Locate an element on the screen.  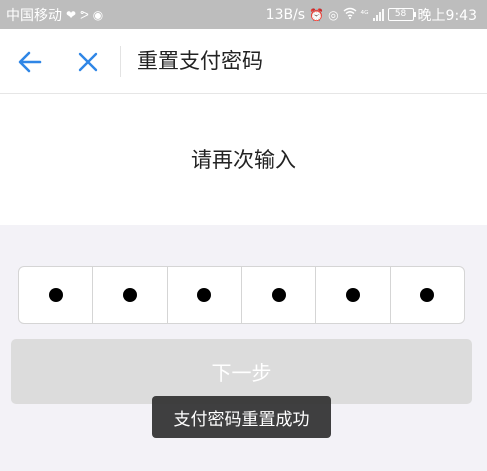
prompt-text: 请再次输入 is located at coordinates (243, 160).